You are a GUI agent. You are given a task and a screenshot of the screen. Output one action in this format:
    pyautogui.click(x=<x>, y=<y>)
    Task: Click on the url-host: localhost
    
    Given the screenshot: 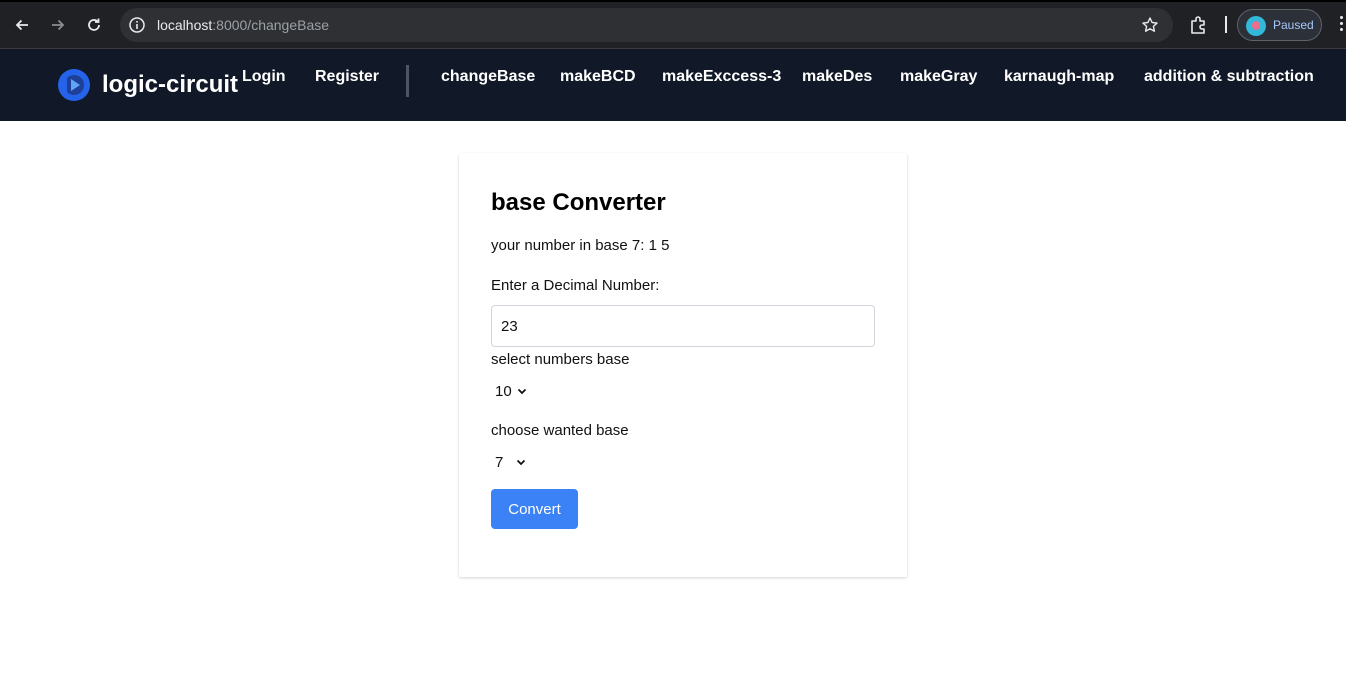 What is the action you would take?
    pyautogui.click(x=185, y=25)
    